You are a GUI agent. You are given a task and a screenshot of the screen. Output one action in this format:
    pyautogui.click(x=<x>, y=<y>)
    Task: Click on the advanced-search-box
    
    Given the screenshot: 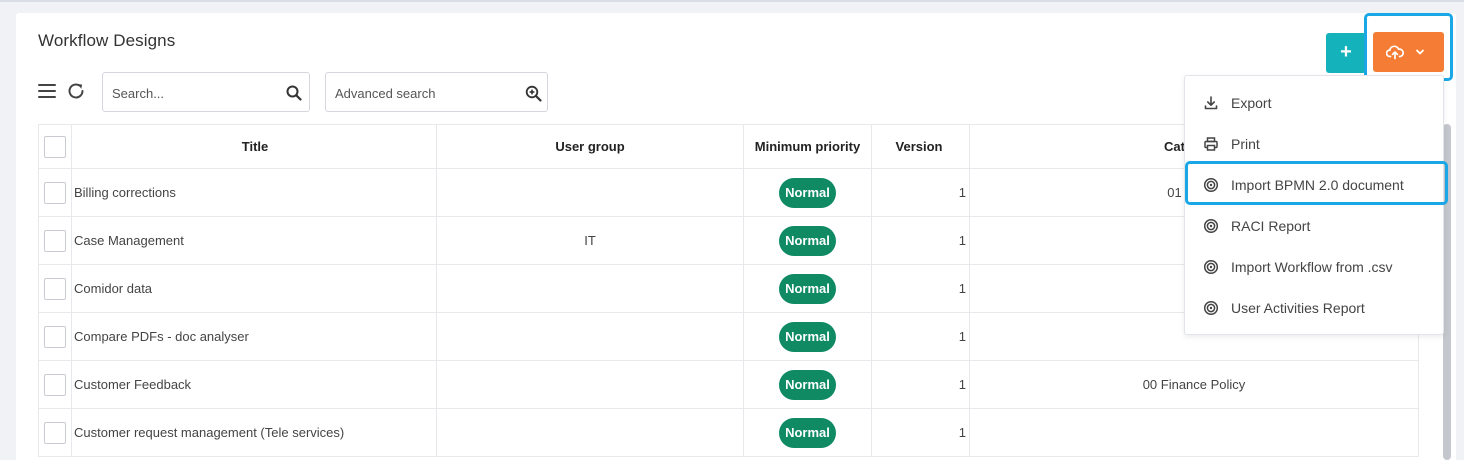 What is the action you would take?
    pyautogui.click(x=436, y=92)
    